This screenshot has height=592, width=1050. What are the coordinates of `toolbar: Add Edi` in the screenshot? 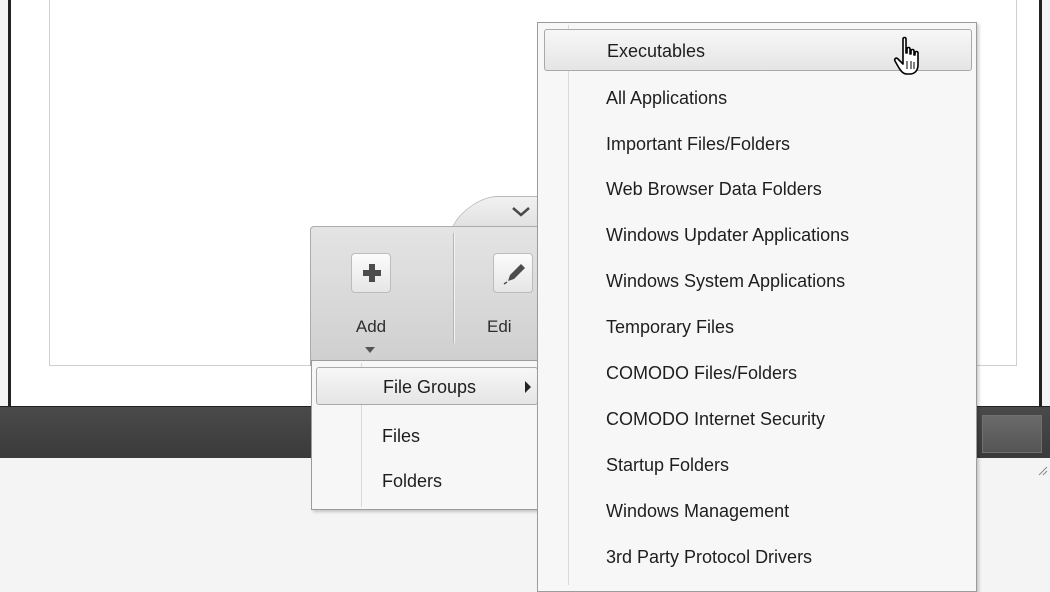 It's located at (424, 296).